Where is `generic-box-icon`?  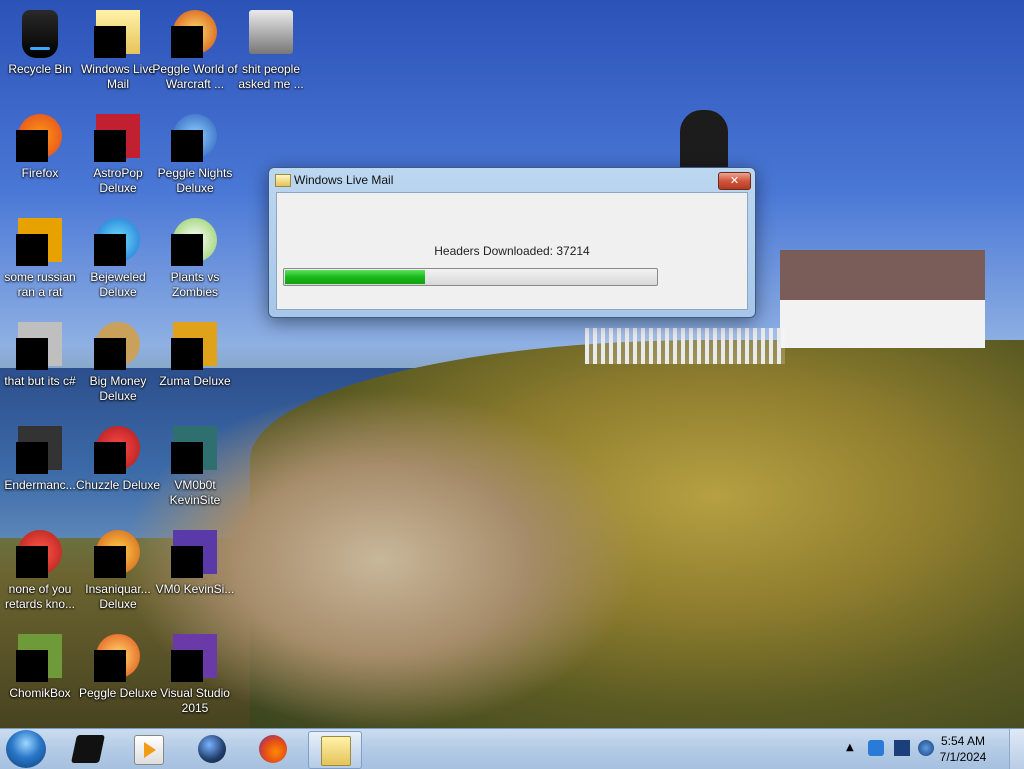
generic-box-icon is located at coordinates (88, 749).